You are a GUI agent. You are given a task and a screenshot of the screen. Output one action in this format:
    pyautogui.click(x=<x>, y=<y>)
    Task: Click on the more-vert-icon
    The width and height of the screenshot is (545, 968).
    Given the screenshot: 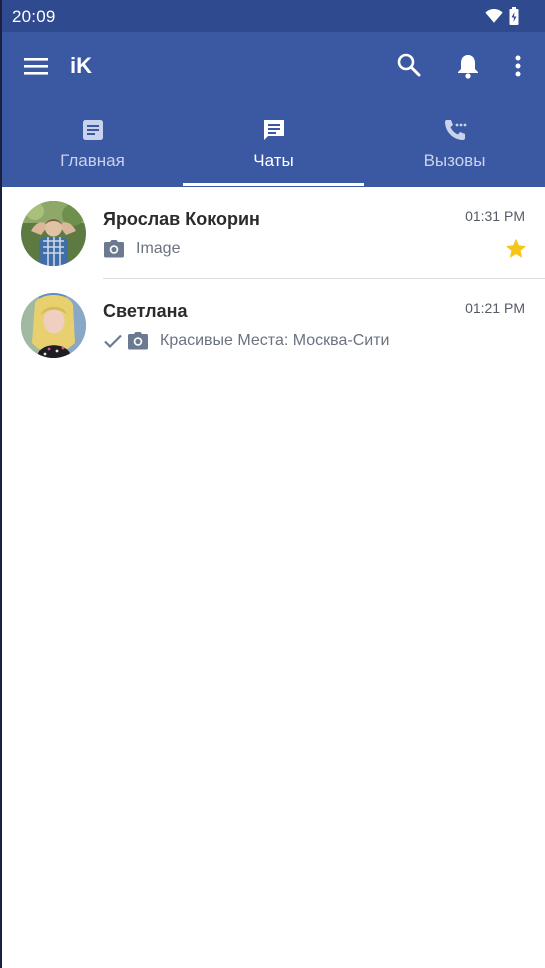 What is the action you would take?
    pyautogui.click(x=518, y=66)
    